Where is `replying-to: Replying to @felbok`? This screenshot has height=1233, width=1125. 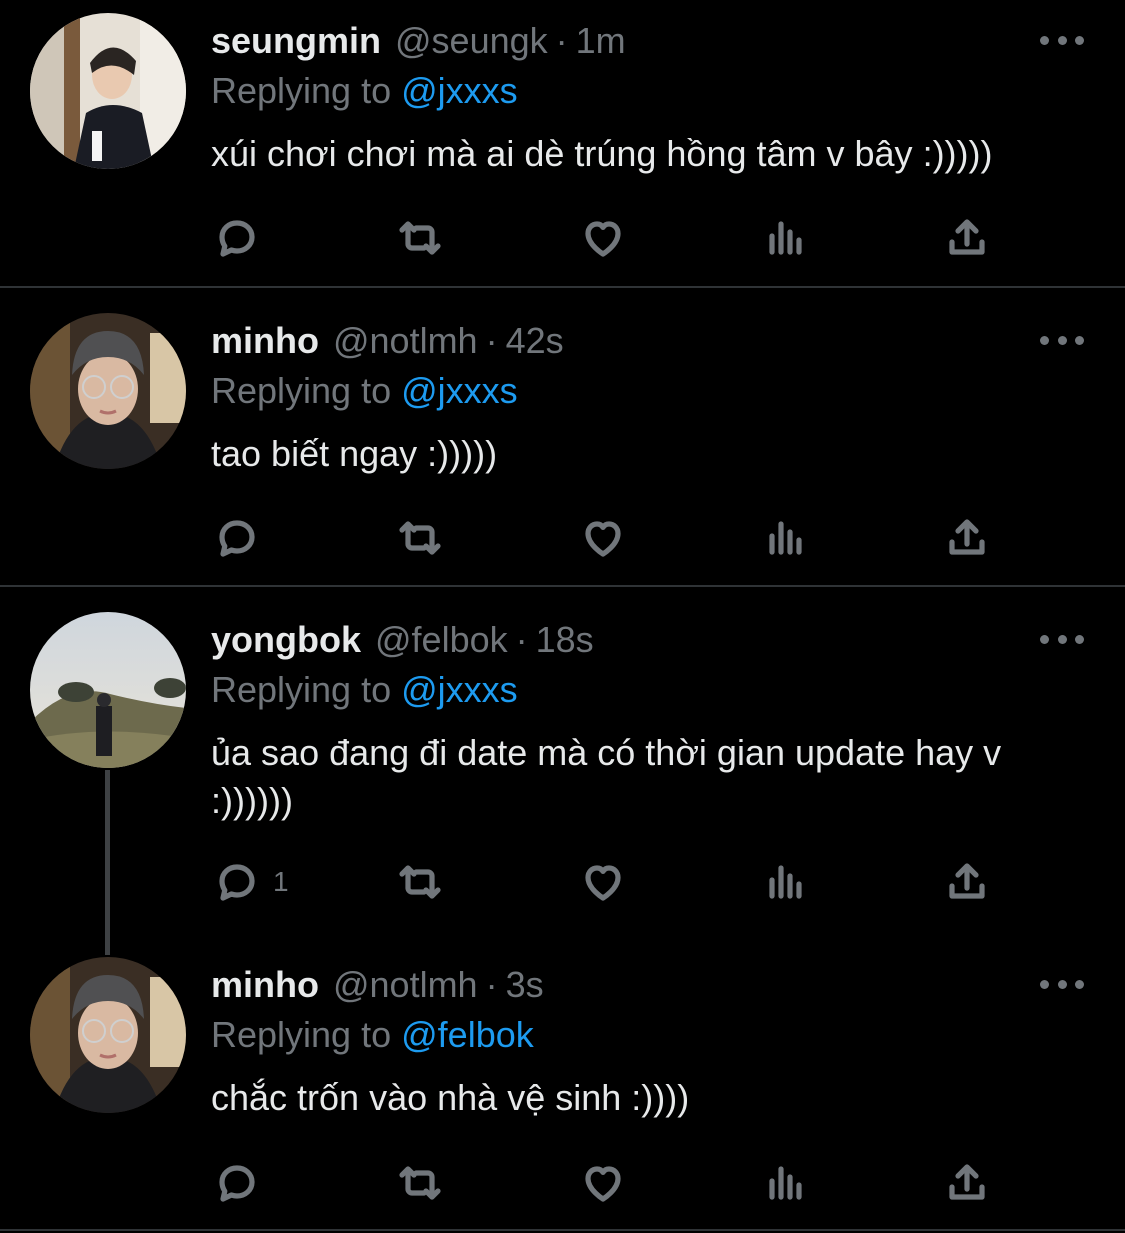
replying-to: Replying to @felbok is located at coordinates (372, 1035).